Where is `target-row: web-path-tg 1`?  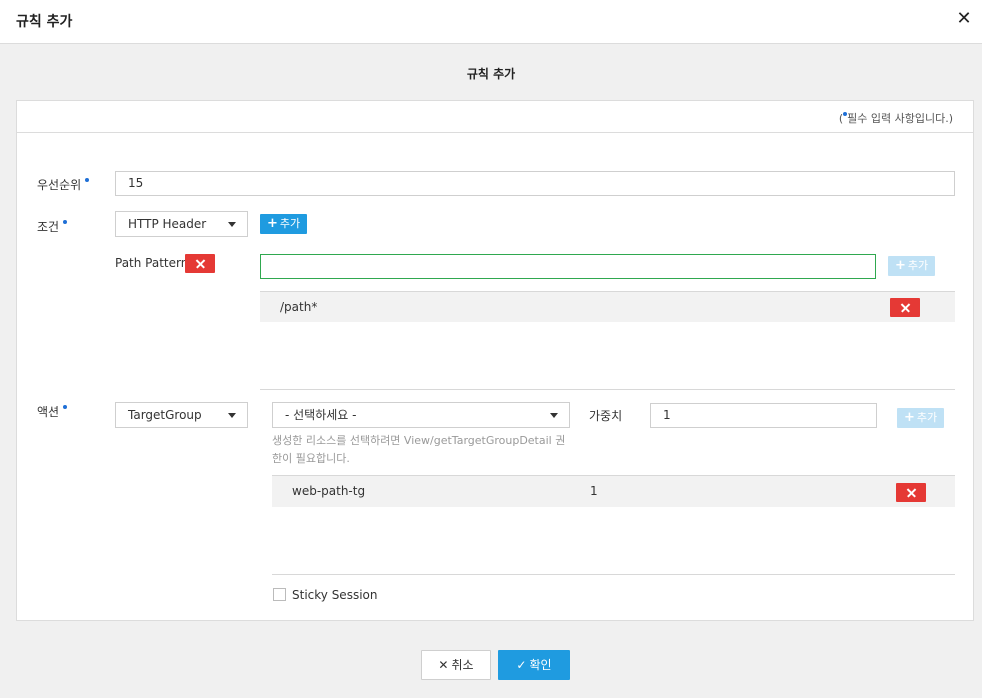
target-row: web-path-tg 1 is located at coordinates (613, 491).